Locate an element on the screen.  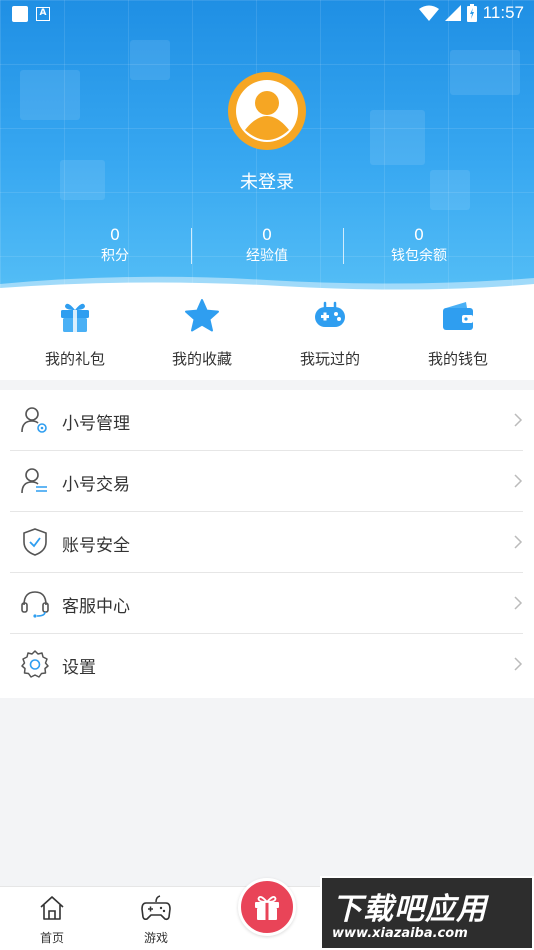
user-settings-icon is located at coordinates (34, 420).